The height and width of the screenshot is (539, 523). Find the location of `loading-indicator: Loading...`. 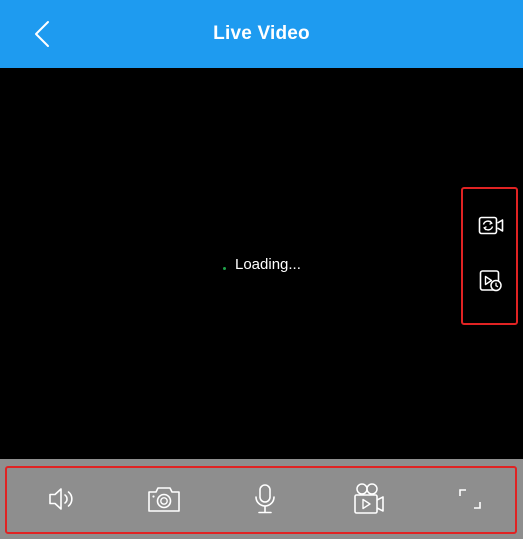

loading-indicator: Loading... is located at coordinates (262, 264).